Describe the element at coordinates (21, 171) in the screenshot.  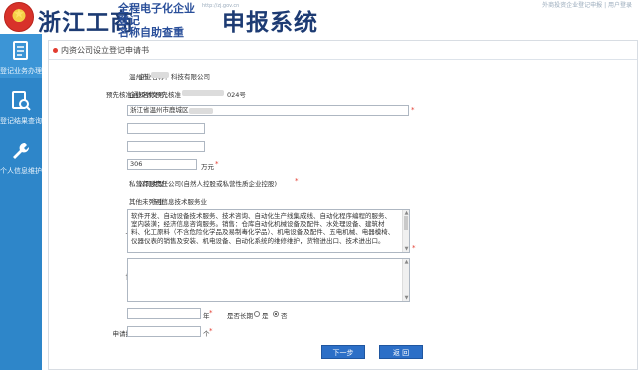
I see `sidebar-item-label: 个人信息维护` at that location.